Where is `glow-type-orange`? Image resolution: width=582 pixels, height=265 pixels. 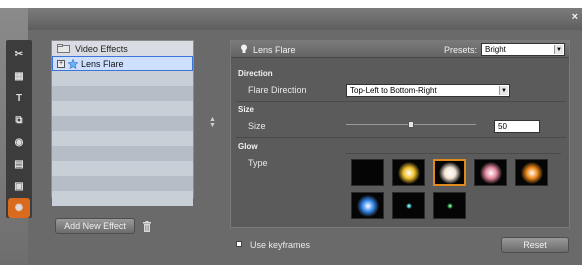
glow-type-orange is located at coordinates (531, 172).